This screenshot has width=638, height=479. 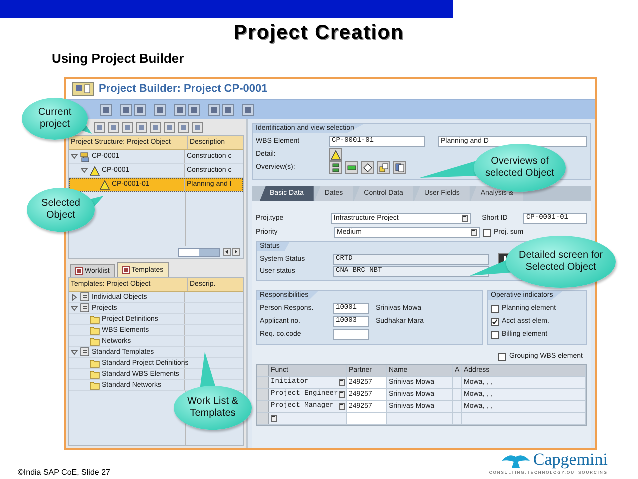 I want to click on triangle-icon, so click(x=335, y=155).